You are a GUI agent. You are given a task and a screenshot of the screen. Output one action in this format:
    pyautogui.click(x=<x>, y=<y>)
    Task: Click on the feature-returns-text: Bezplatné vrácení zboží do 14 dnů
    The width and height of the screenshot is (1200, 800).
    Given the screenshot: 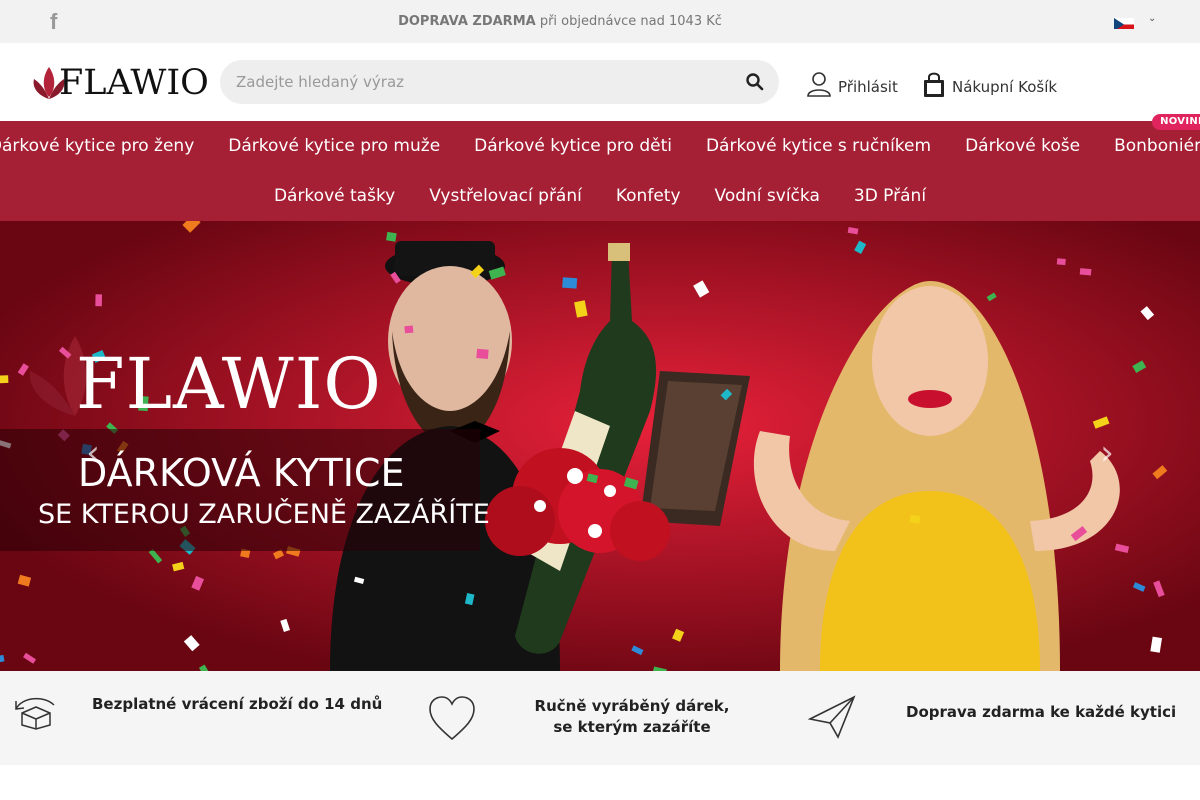 What is the action you would take?
    pyautogui.click(x=237, y=704)
    